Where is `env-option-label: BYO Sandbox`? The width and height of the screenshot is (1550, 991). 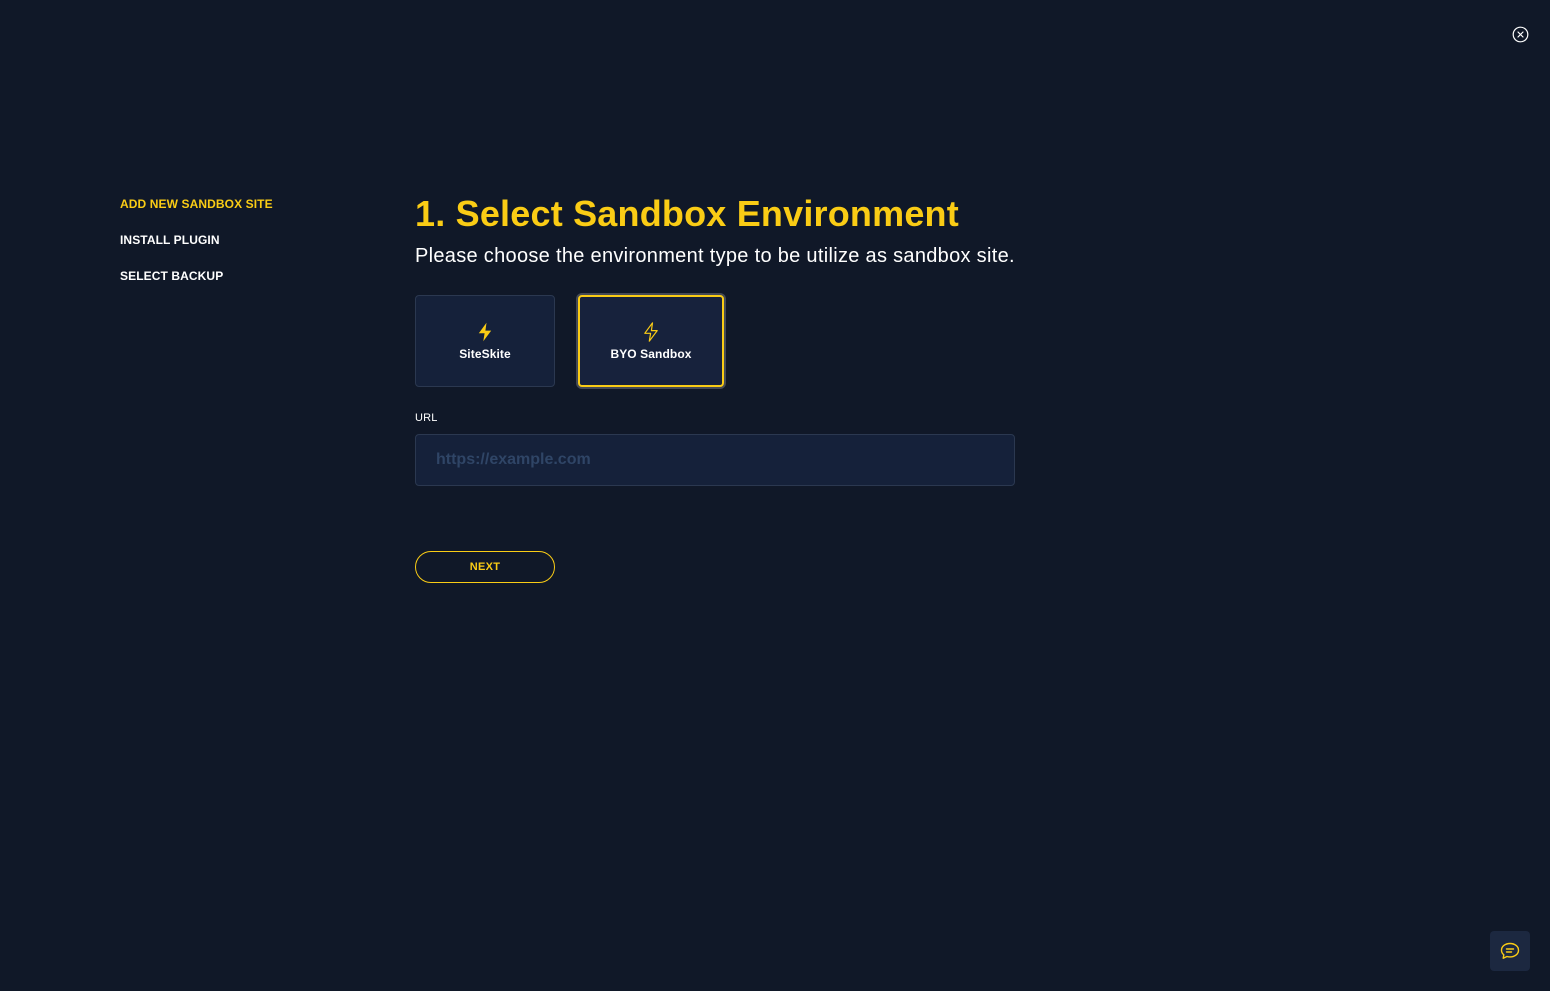 env-option-label: BYO Sandbox is located at coordinates (651, 353).